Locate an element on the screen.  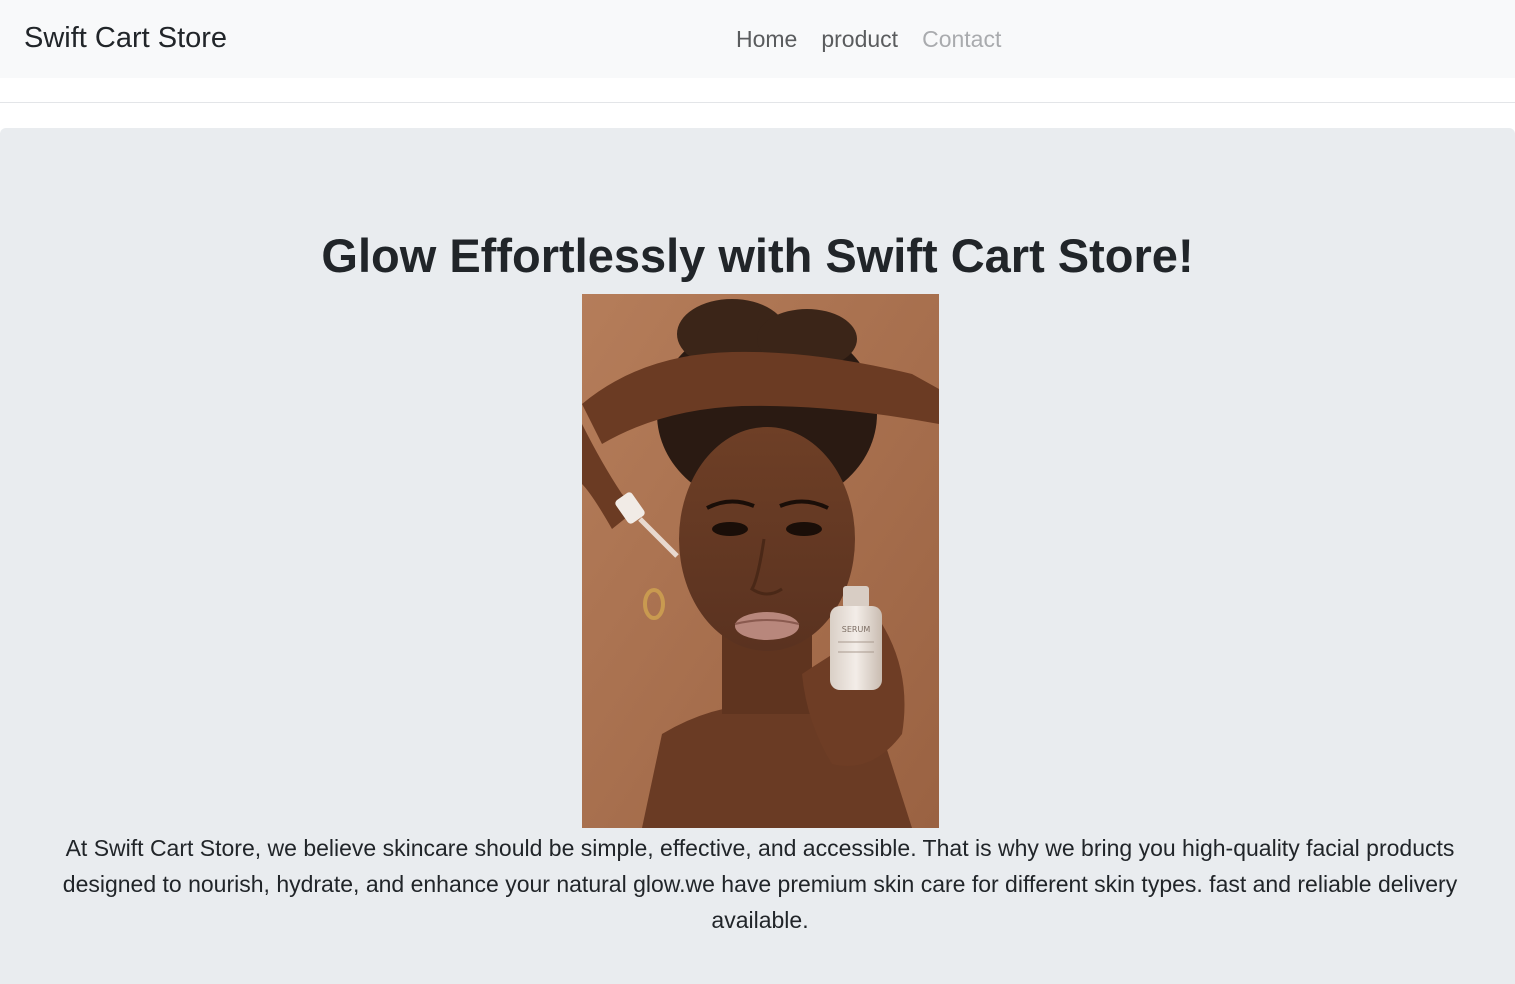
brand-link: Swift Cart Store is located at coordinates (125, 38).